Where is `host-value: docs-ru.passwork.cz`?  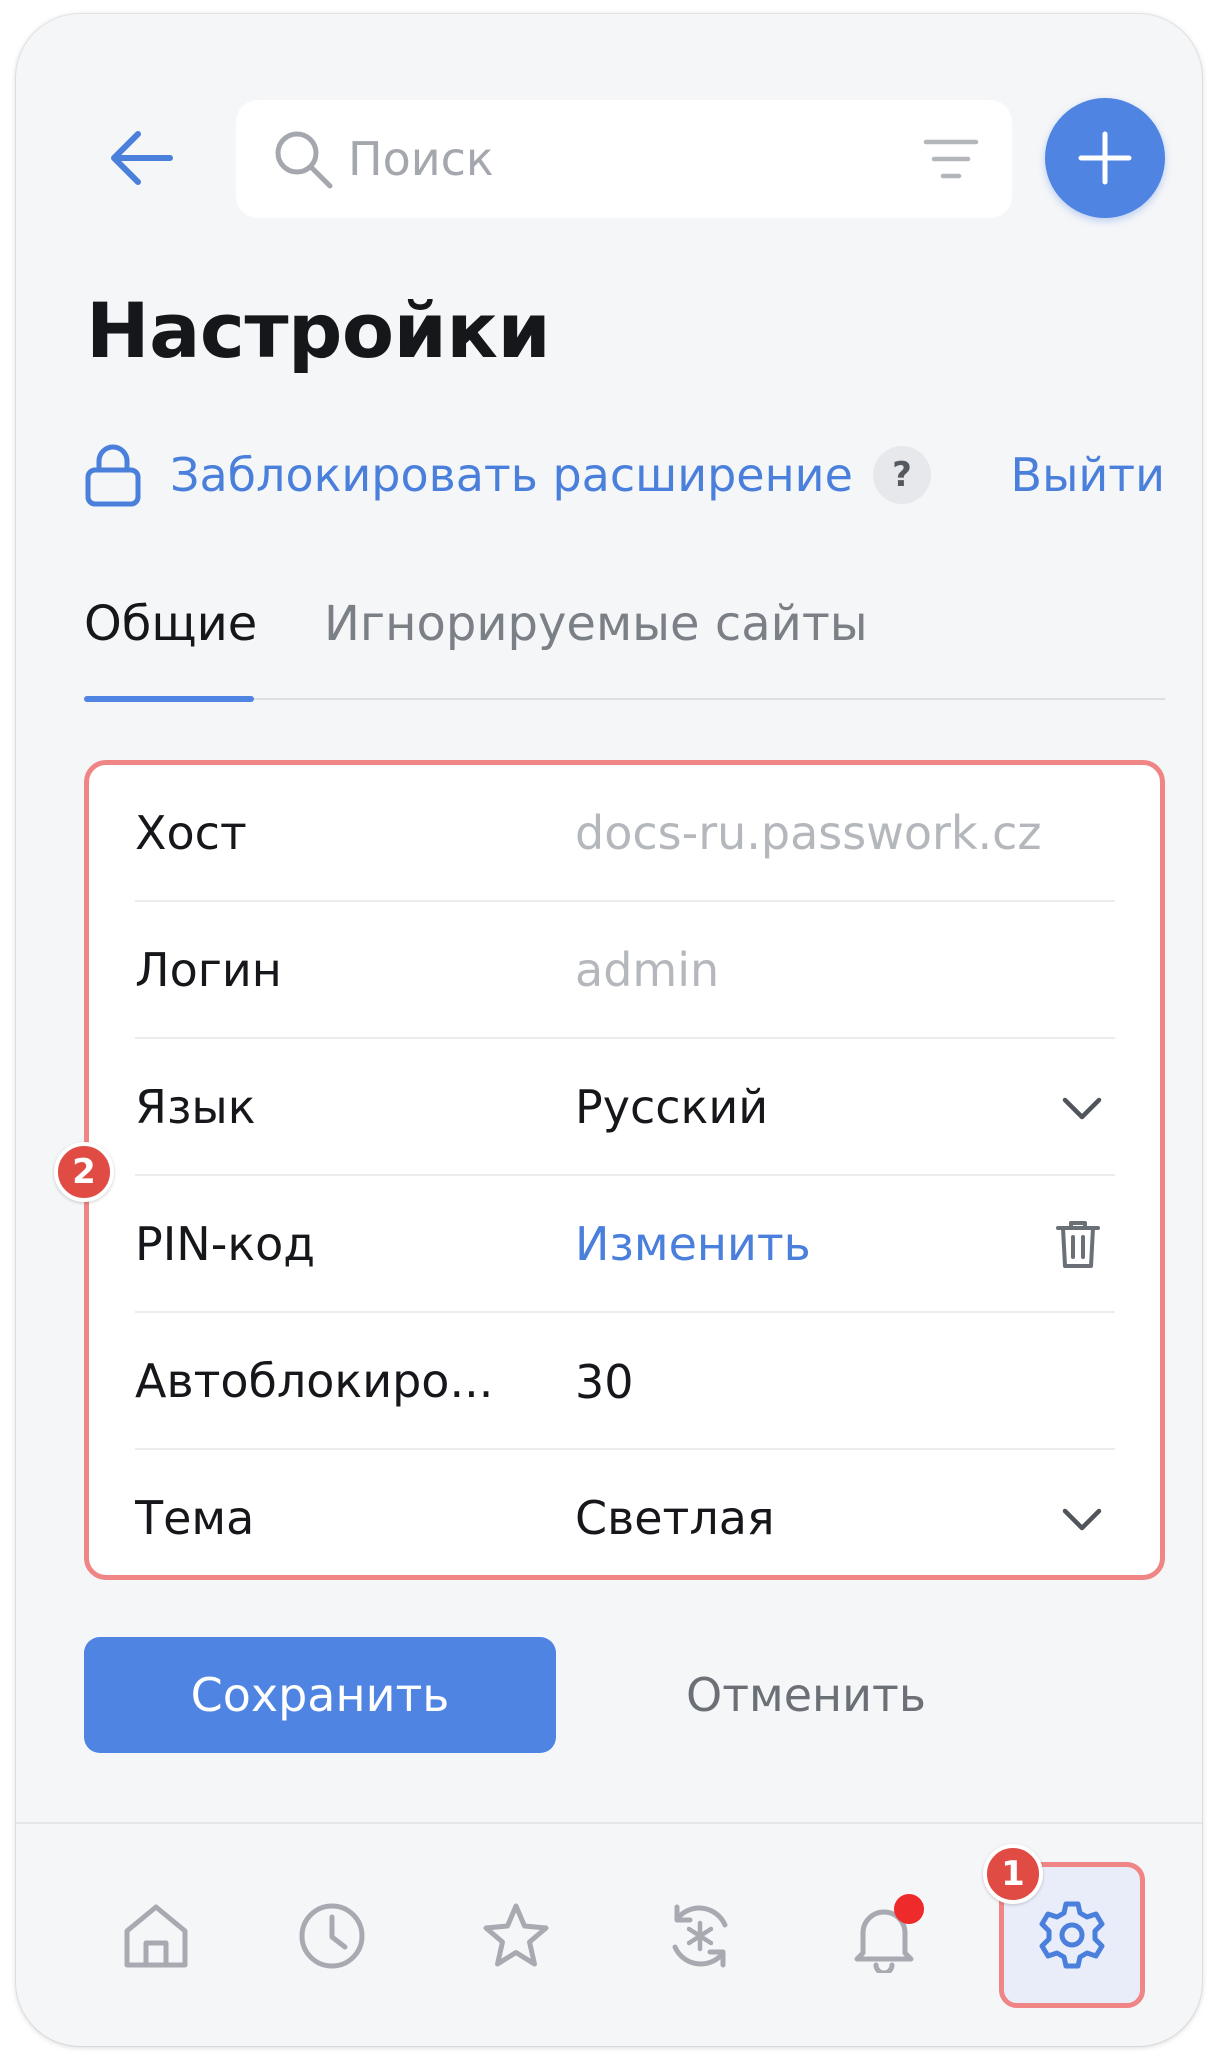 host-value: docs-ru.passwork.cz is located at coordinates (808, 833).